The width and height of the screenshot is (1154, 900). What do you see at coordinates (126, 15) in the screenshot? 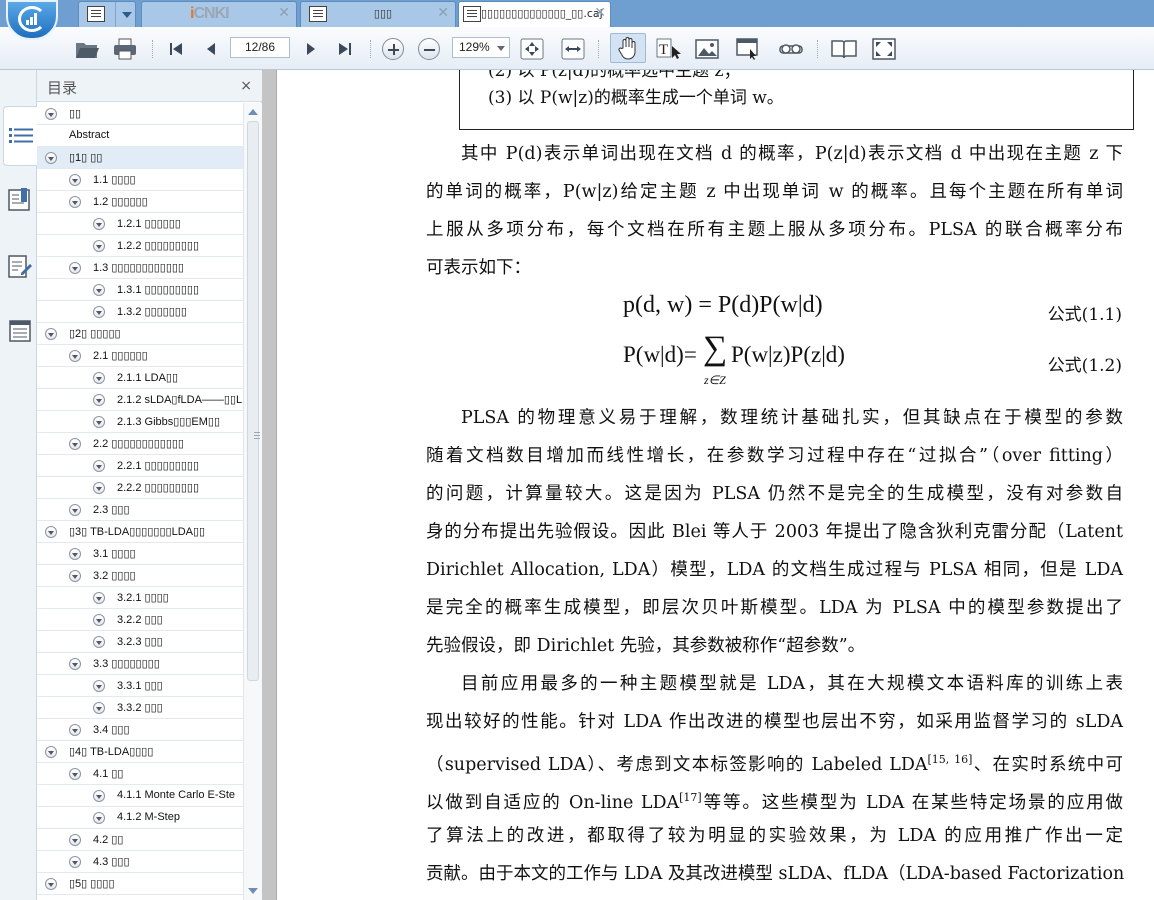
I see `tab-menu-dropdown-icon` at bounding box center [126, 15].